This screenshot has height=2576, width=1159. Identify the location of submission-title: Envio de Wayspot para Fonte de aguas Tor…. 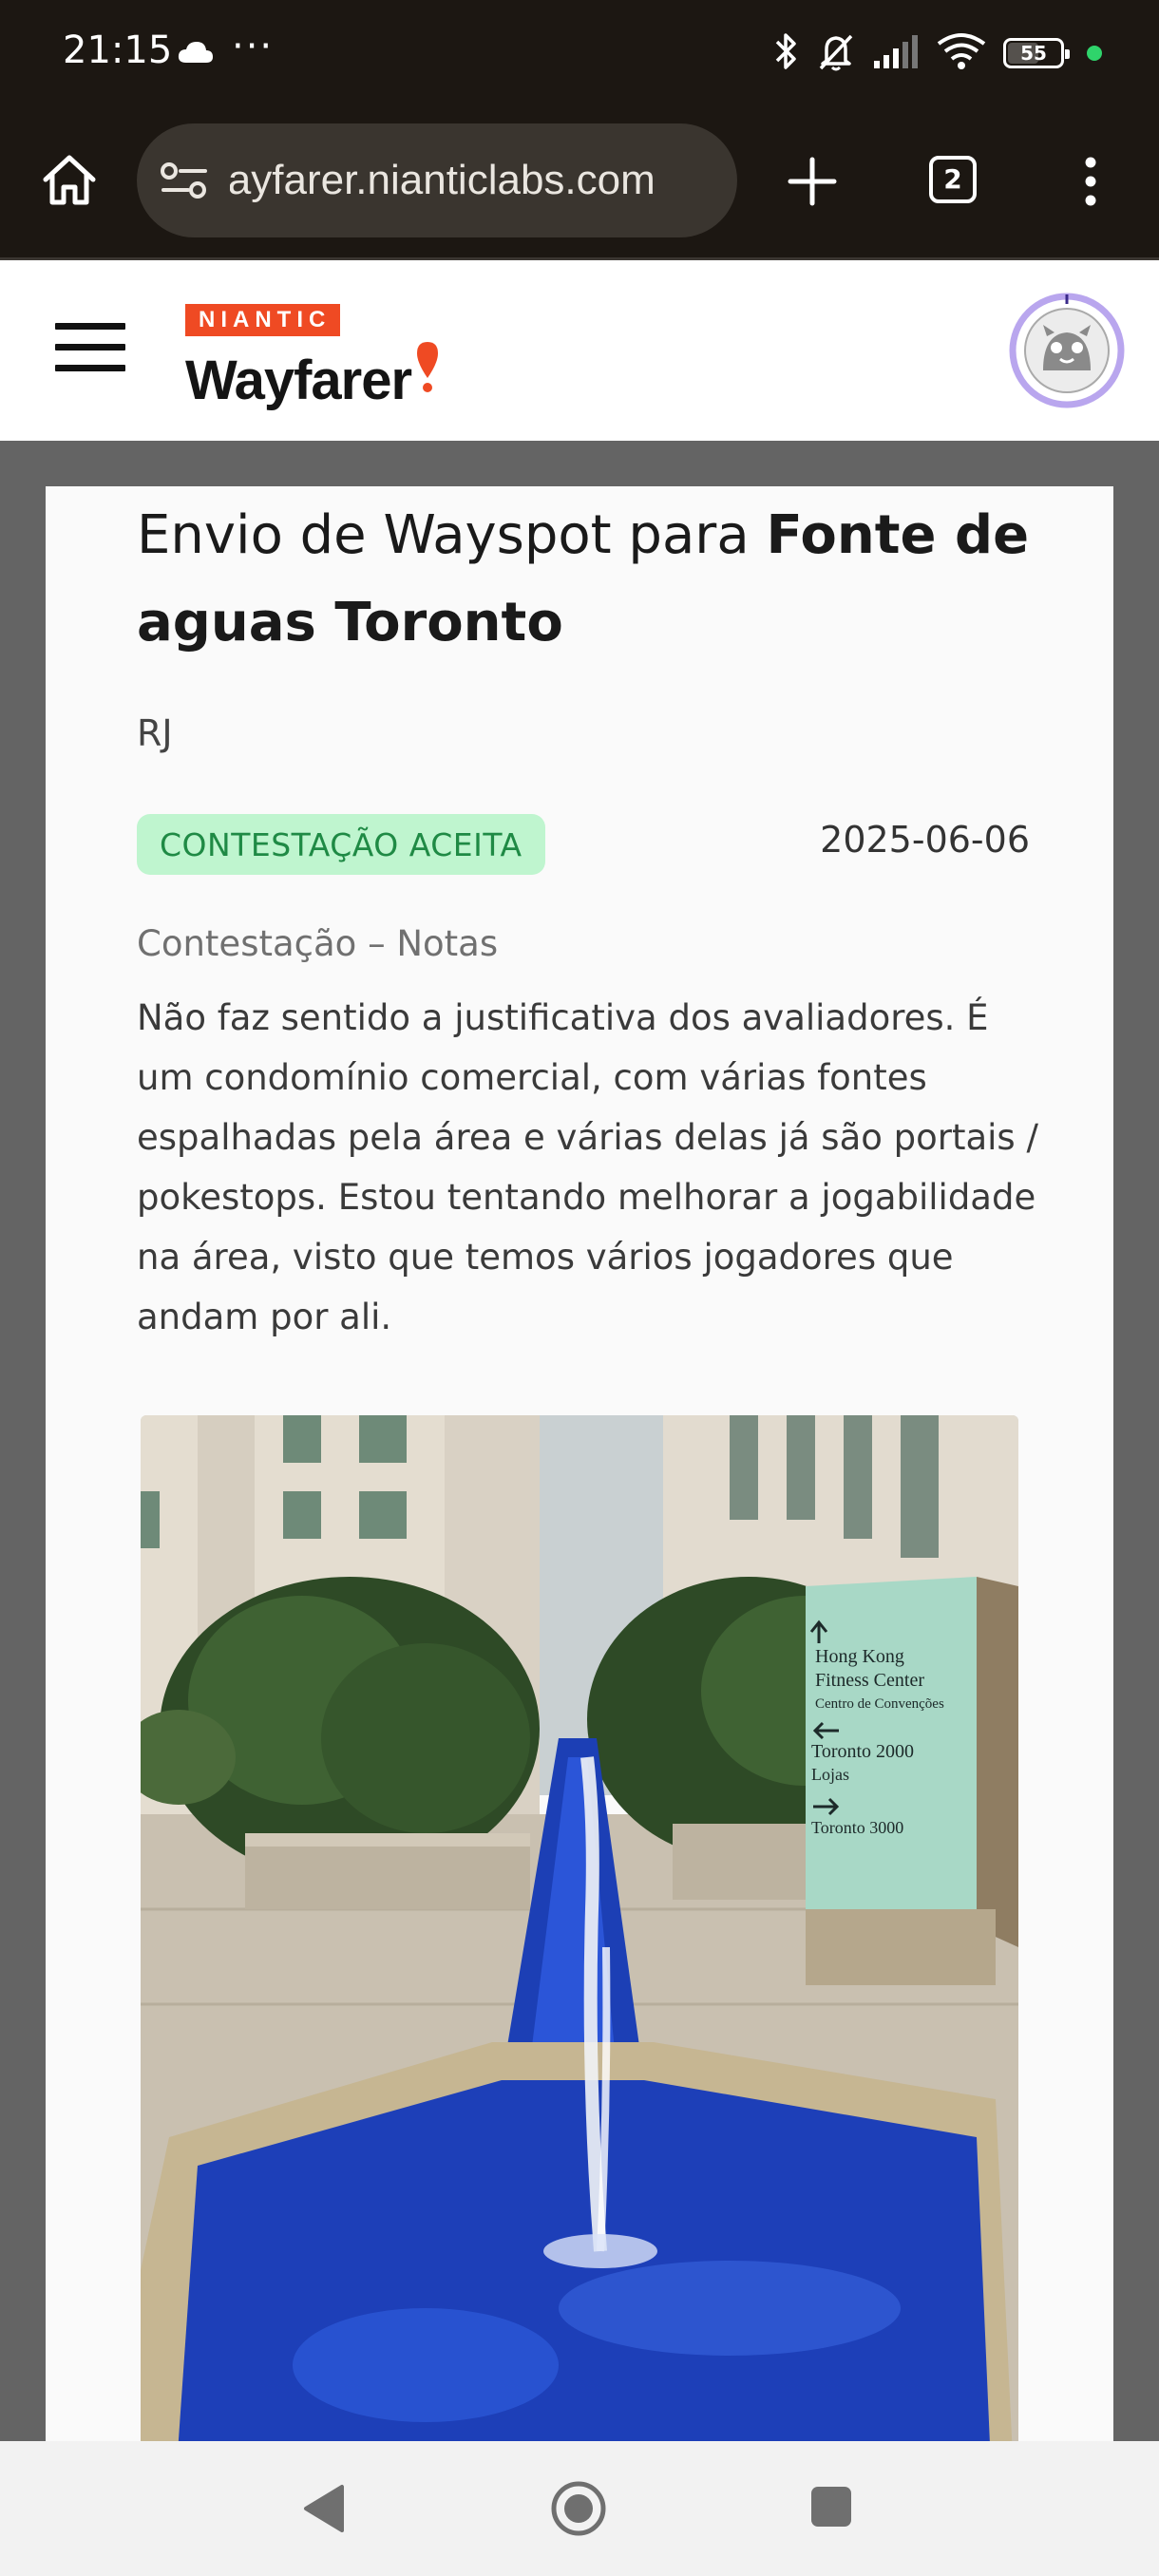
(593, 579).